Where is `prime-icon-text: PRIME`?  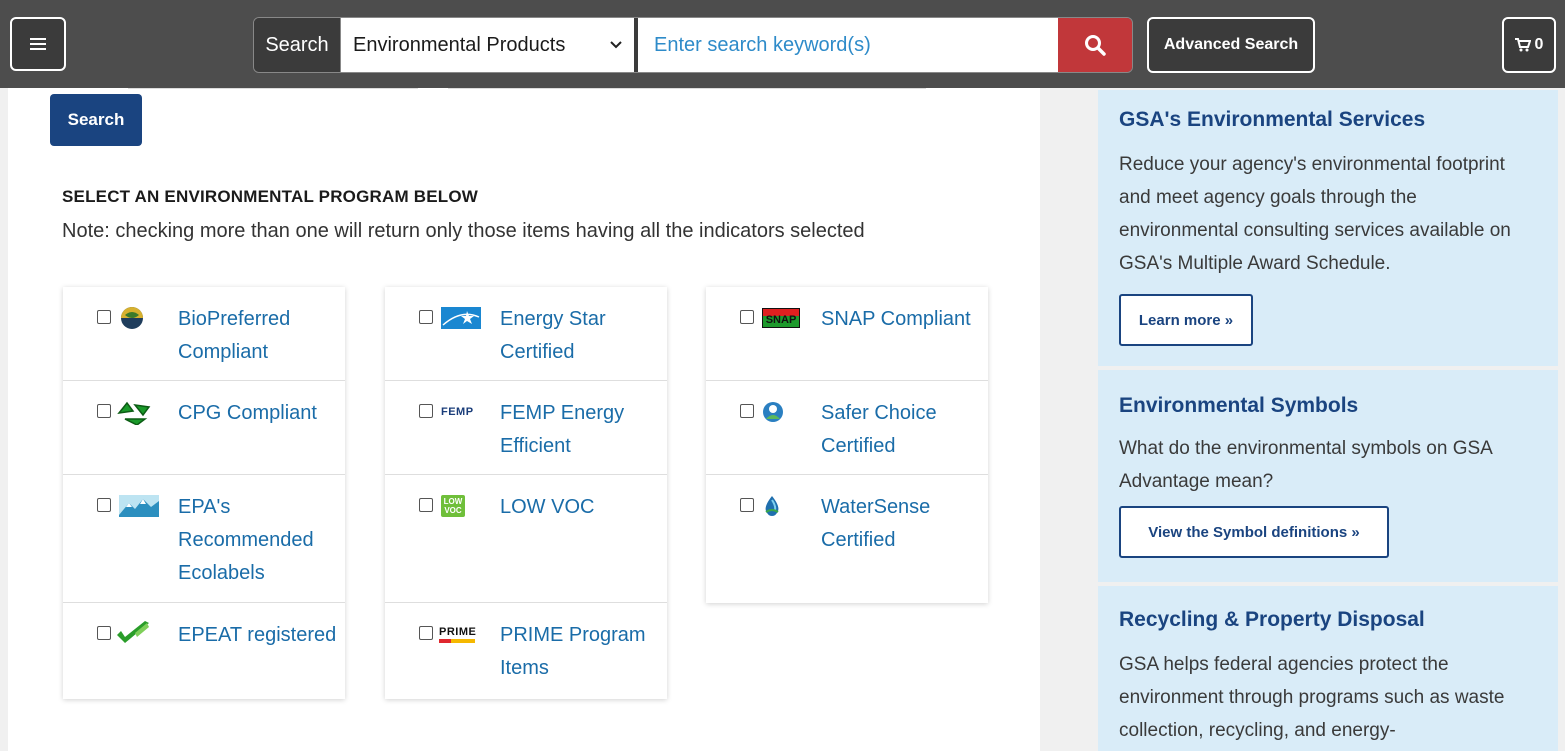 prime-icon-text: PRIME is located at coordinates (458, 631).